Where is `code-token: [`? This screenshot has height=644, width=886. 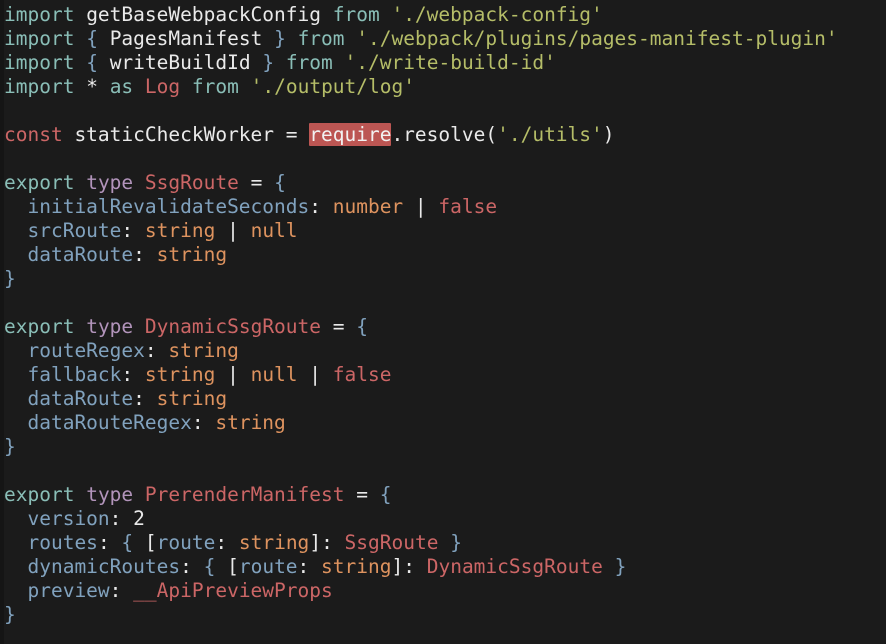
code-token: [ is located at coordinates (233, 566).